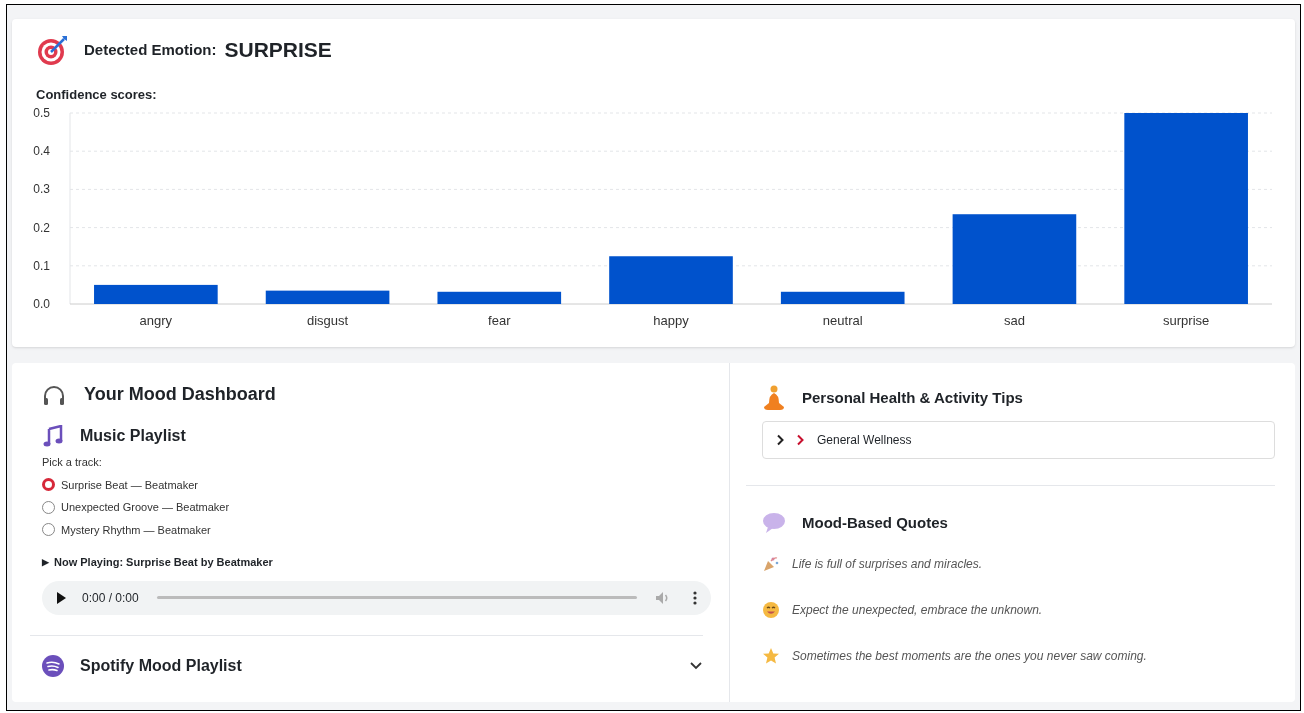  Describe the element at coordinates (695, 597) in the screenshot. I see `more-options-icon` at that location.